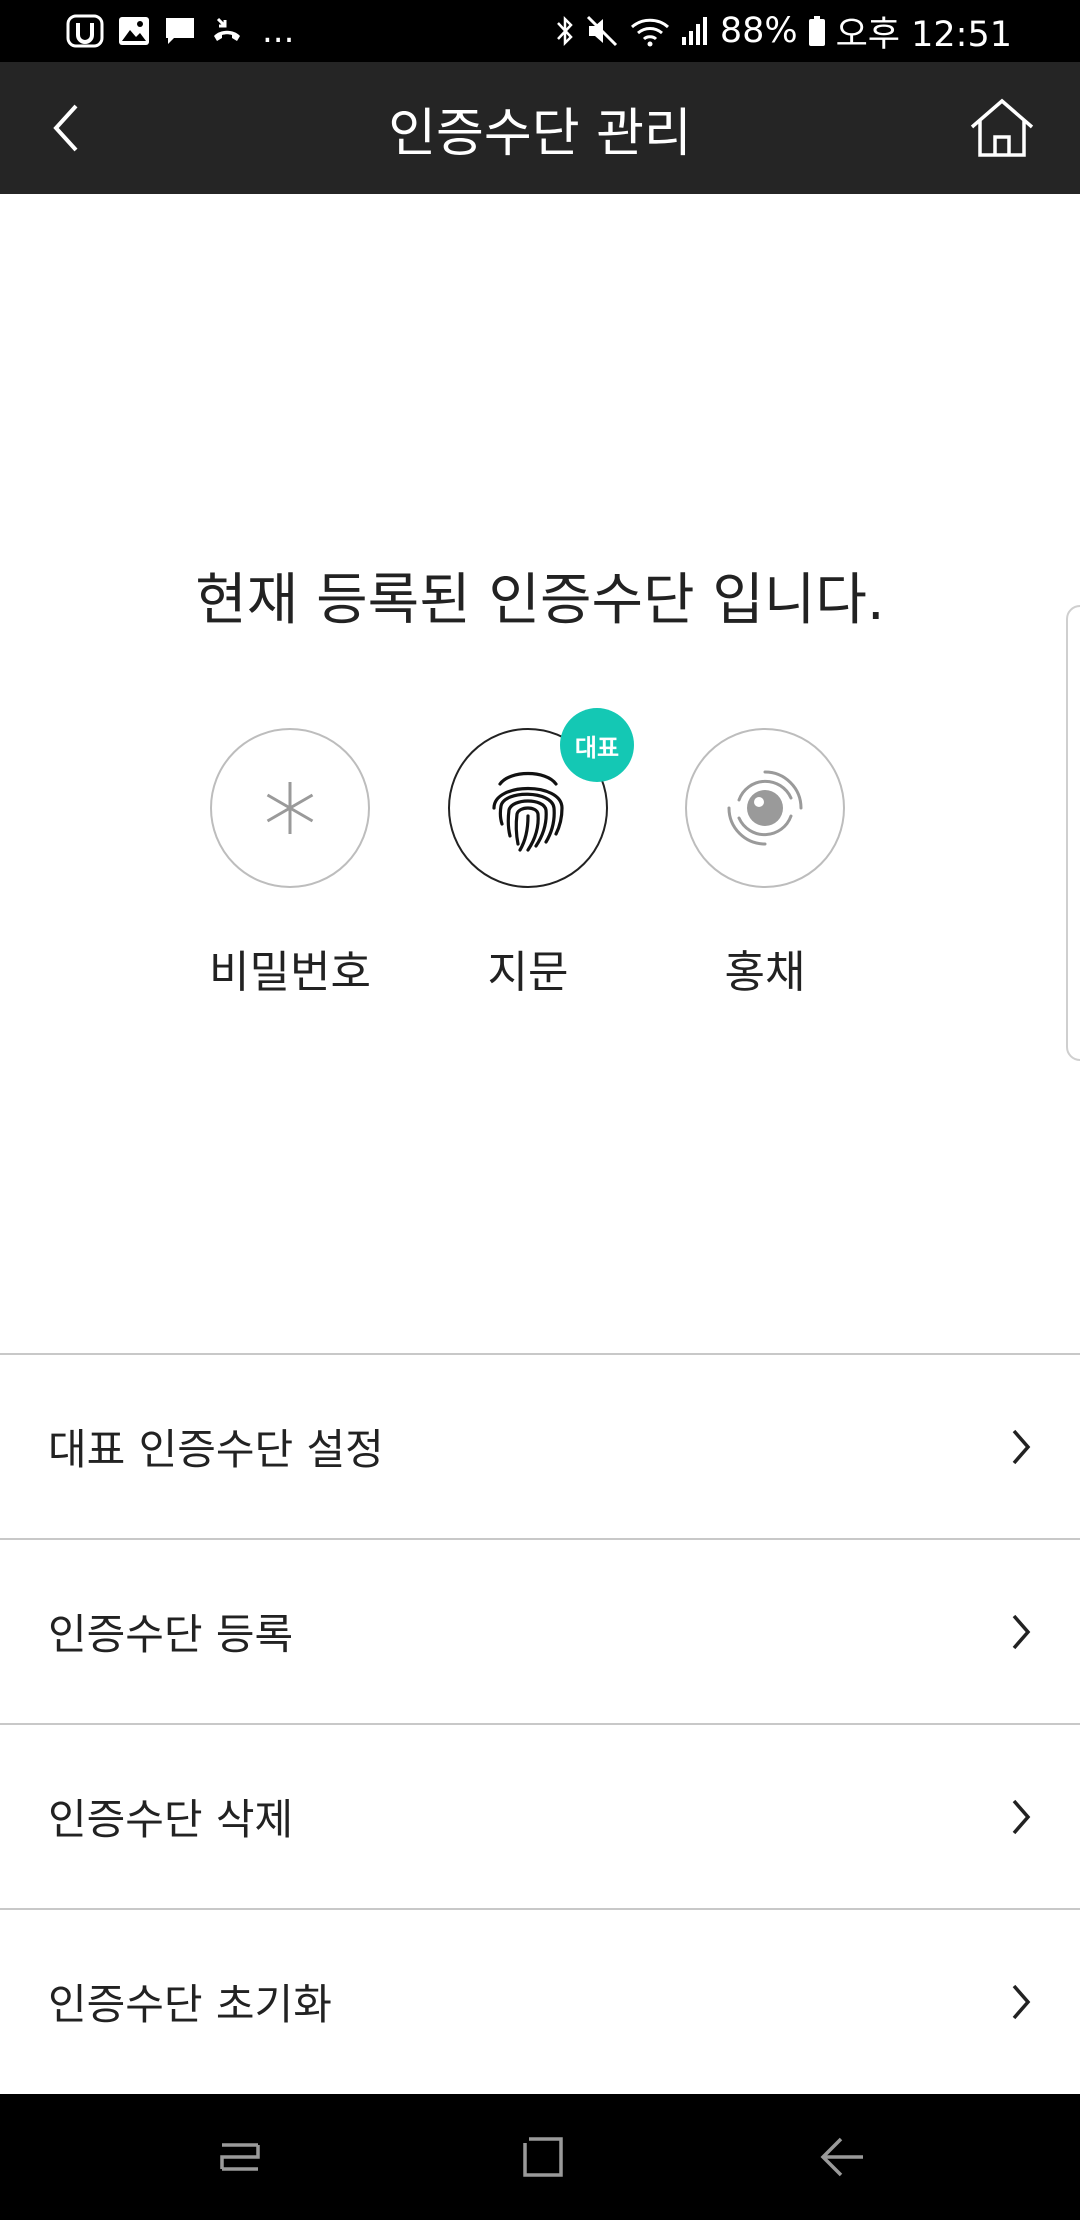 The height and width of the screenshot is (2220, 1080). I want to click on chevron-left-icon, so click(65, 128).